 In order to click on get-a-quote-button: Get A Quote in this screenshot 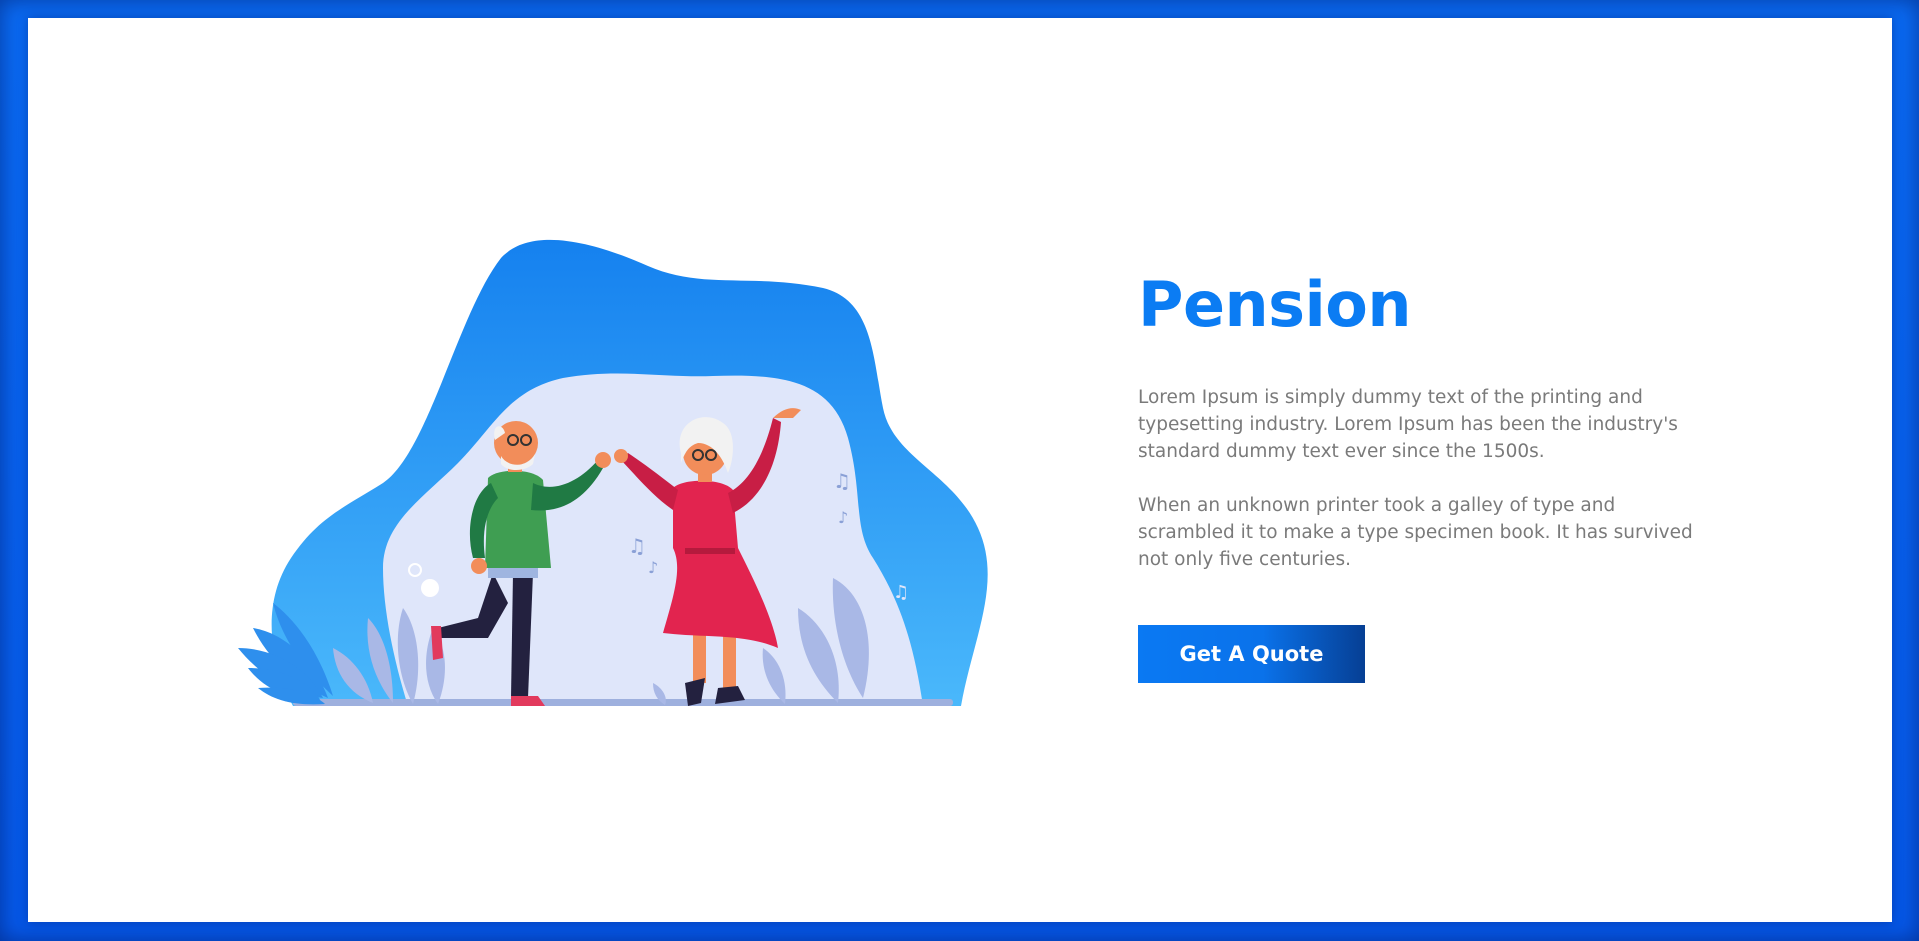, I will do `click(1251, 654)`.